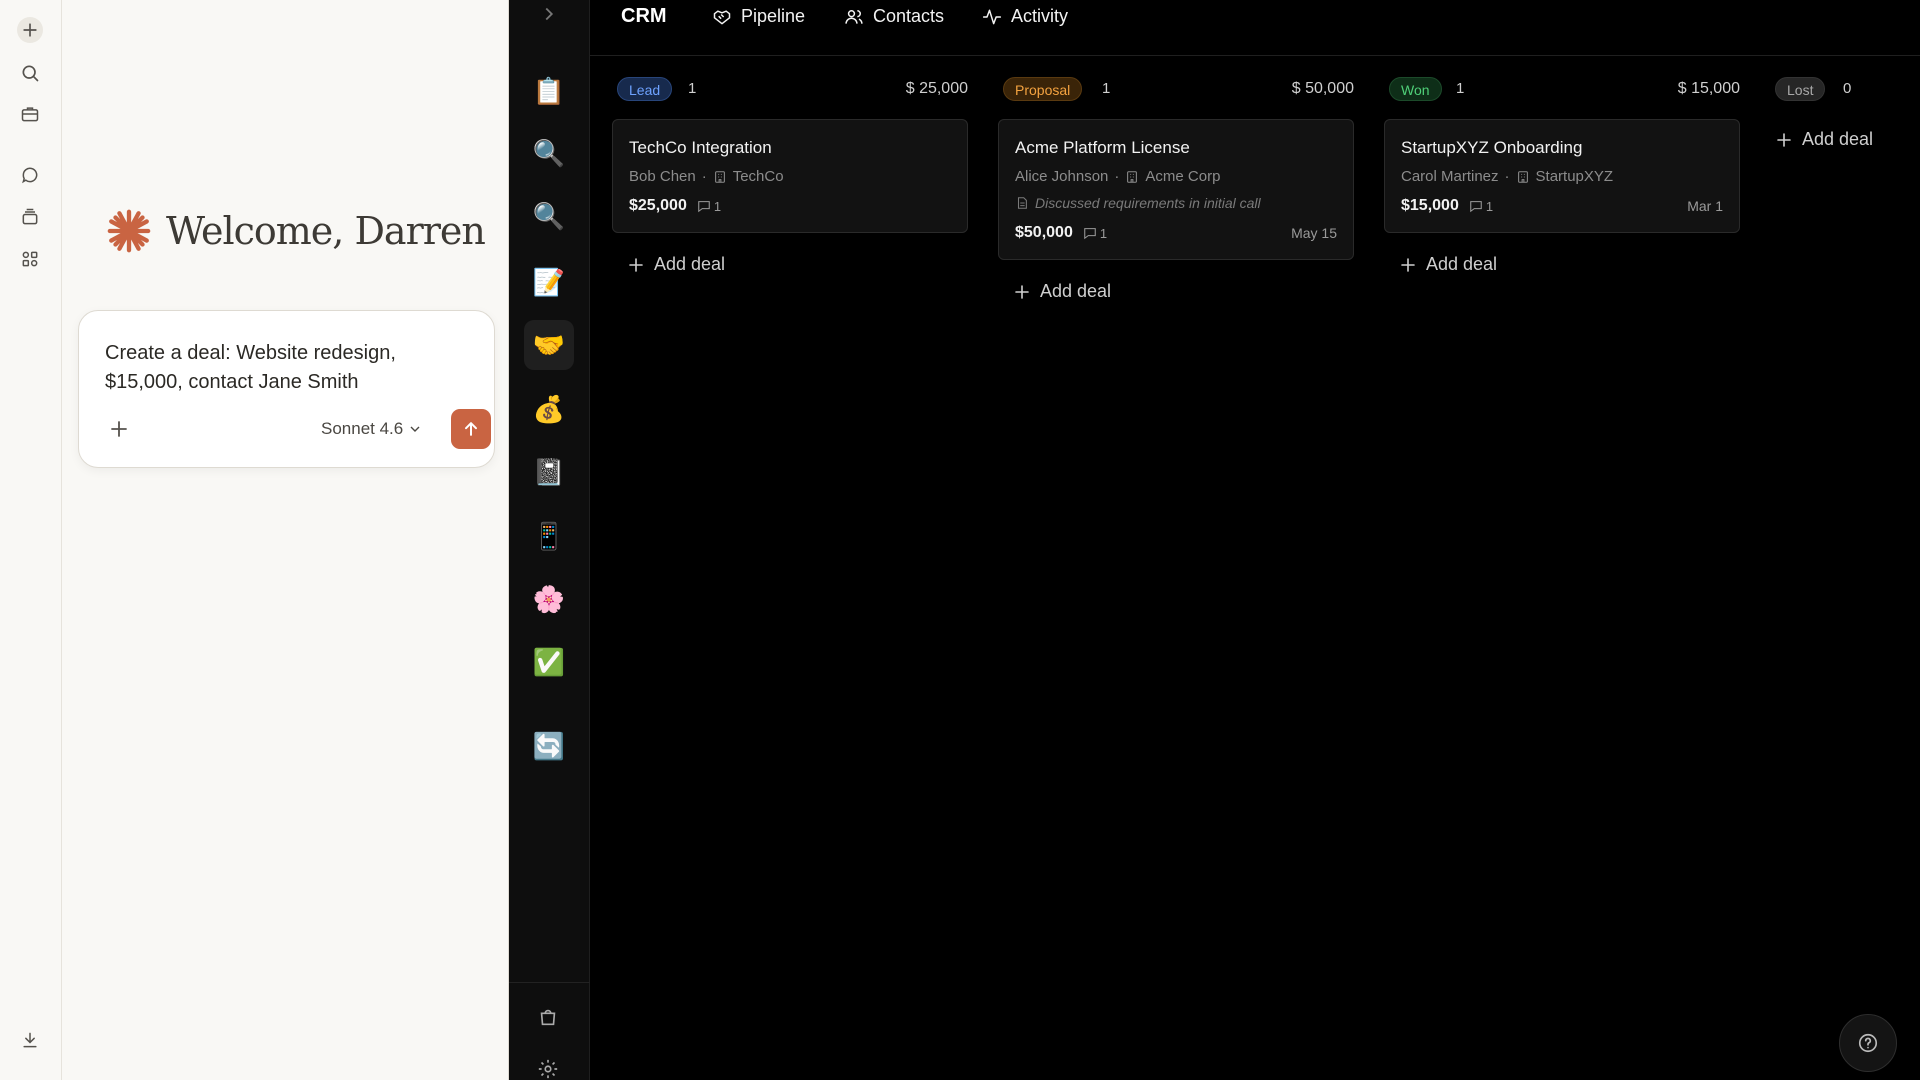 This screenshot has width=1920, height=1080. Describe the element at coordinates (1314, 233) in the screenshot. I see `deal-close-date: May 15` at that location.